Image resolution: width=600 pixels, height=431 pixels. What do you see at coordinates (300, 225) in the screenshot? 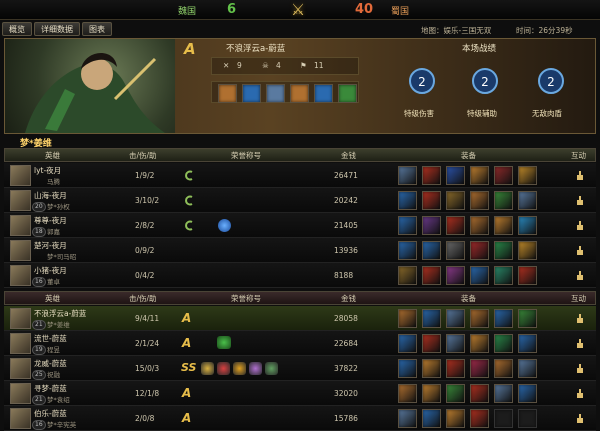
I see `player-row: 尊尊-夜月 18 郭嘉 2/8/2 21405` at bounding box center [300, 225].